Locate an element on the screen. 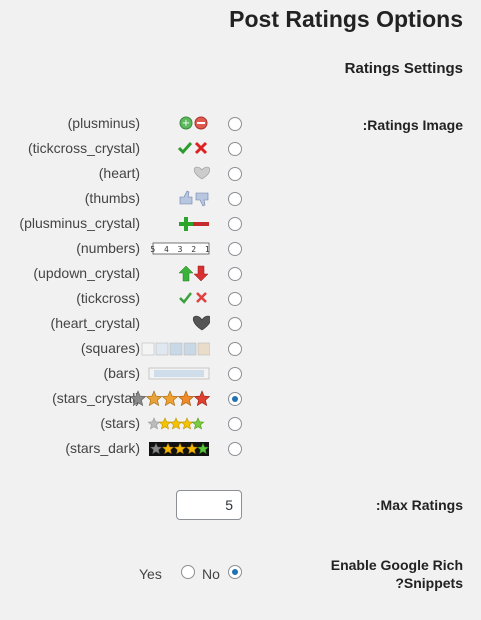 Image resolution: width=481 pixels, height=620 pixels. tickcross-icon is located at coordinates (170, 299).